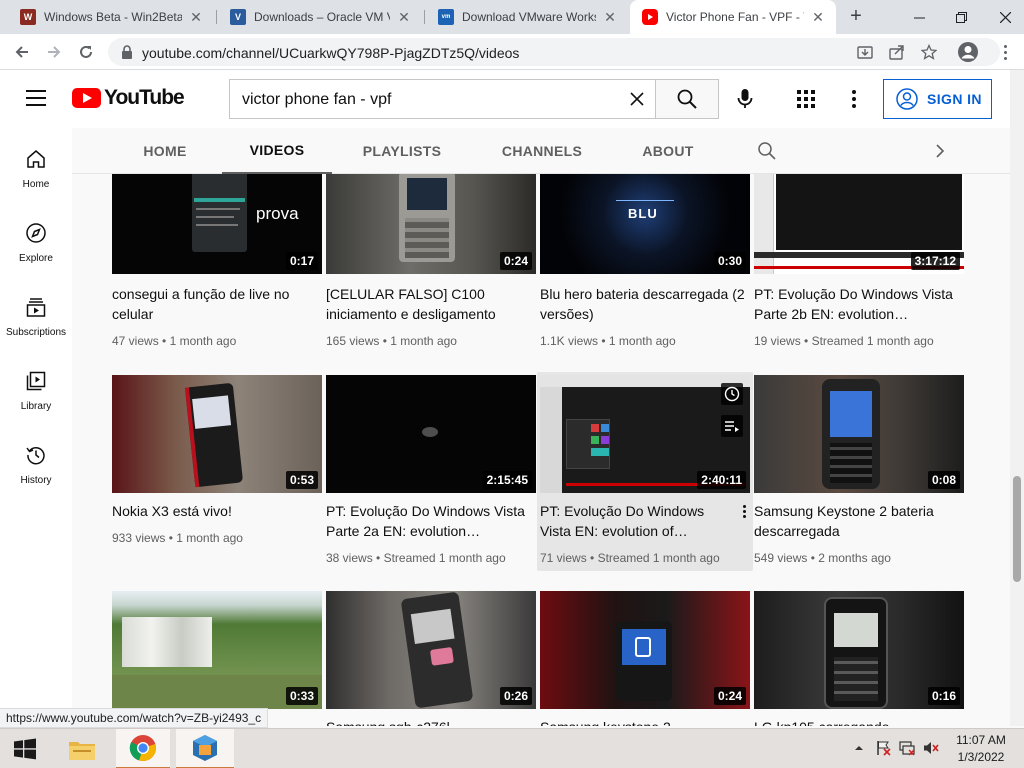 This screenshot has height=768, width=1024. What do you see at coordinates (732, 394) in the screenshot?
I see `watch-later-icon` at bounding box center [732, 394].